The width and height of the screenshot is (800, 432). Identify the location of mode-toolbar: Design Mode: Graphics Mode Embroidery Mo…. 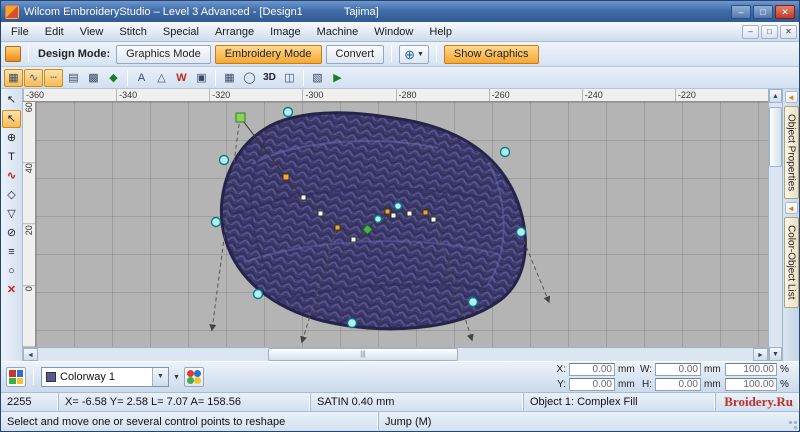
(400, 54).